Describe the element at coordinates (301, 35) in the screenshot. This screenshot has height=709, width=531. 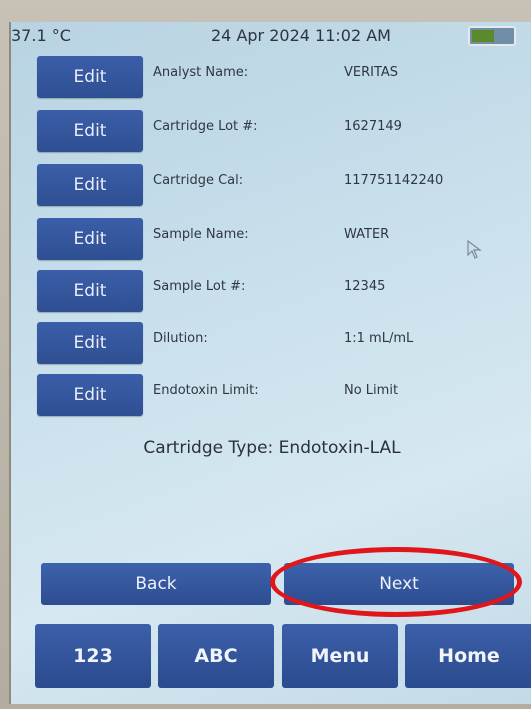
I see `date-time: 24 Apr 2024 11:02 AM` at that location.